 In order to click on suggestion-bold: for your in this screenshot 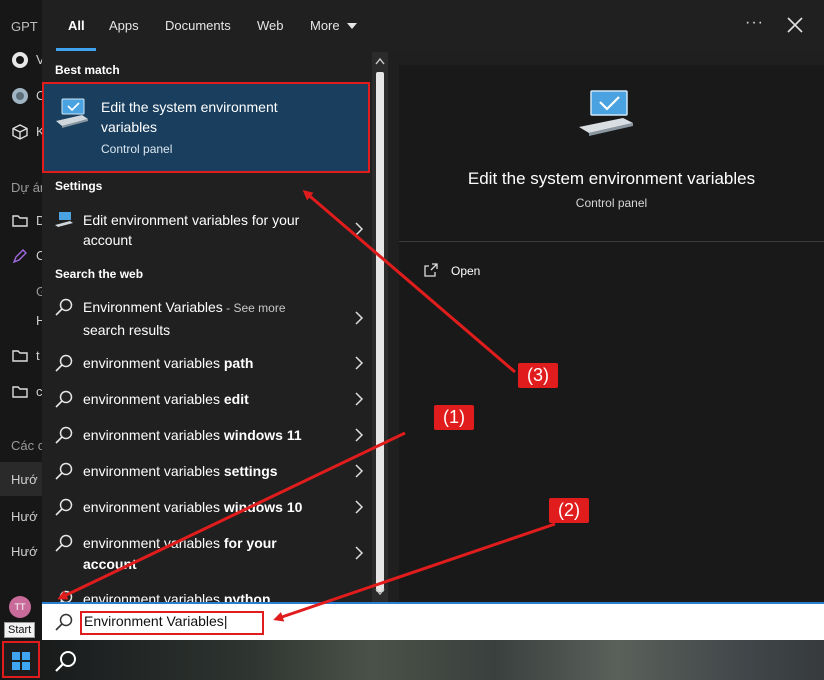, I will do `click(250, 543)`.